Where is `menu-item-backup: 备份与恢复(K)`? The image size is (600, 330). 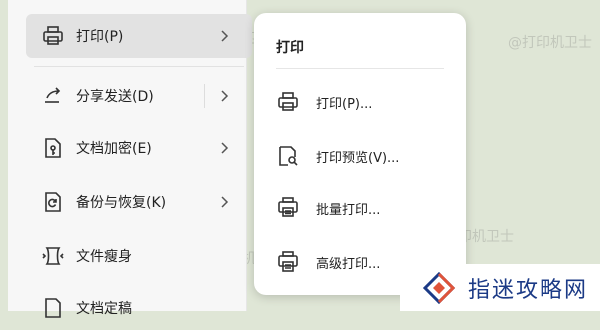 menu-item-backup: 备份与恢复(K) is located at coordinates (139, 202).